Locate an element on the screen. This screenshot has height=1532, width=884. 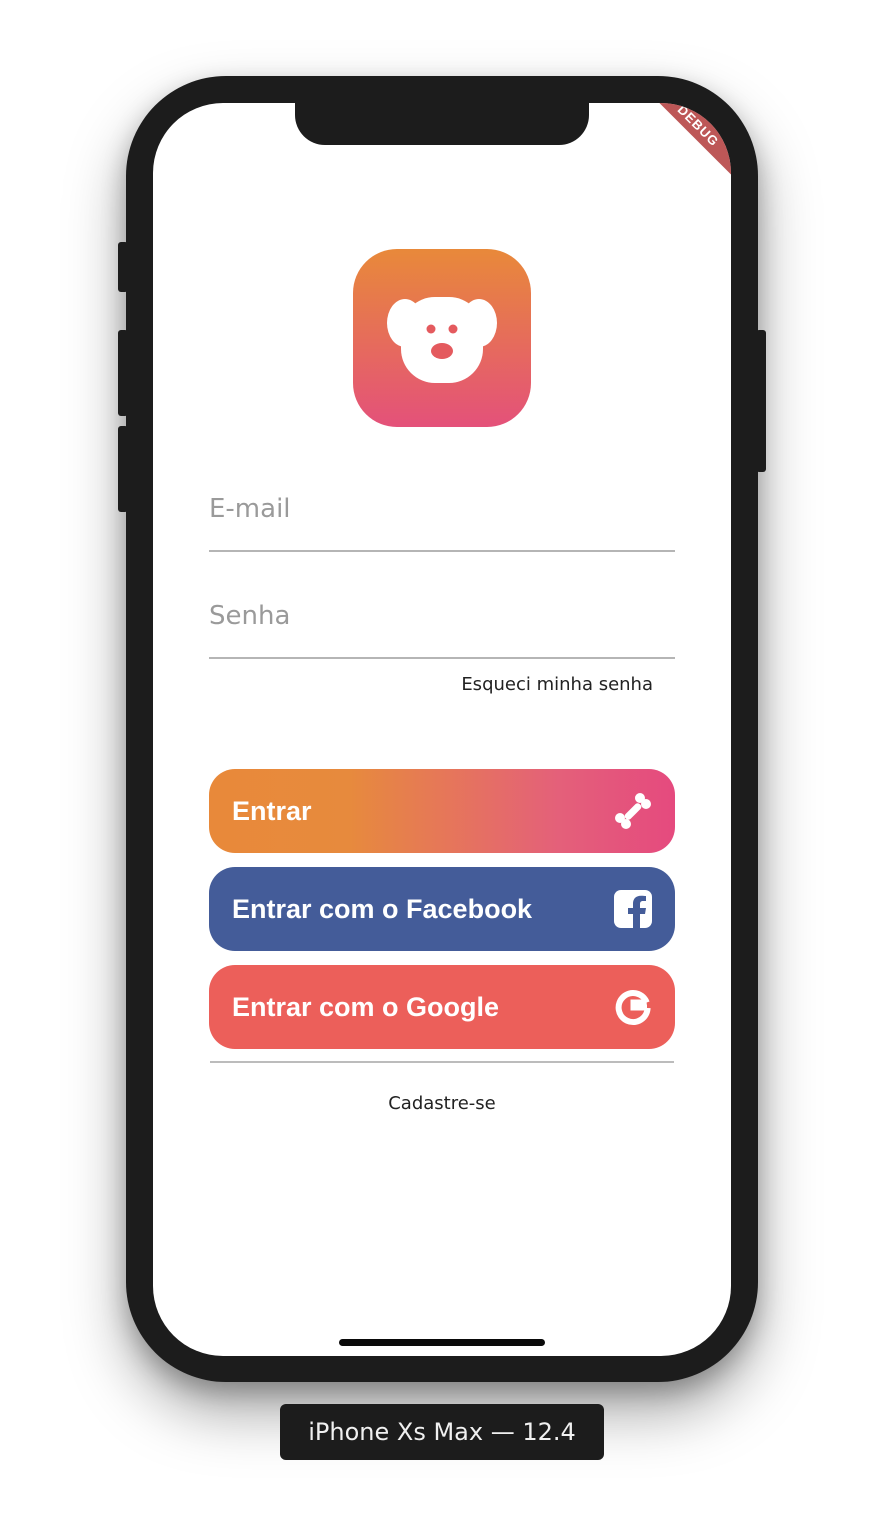
simulator-device-label: iPhone Xs Max — 12.4 is located at coordinates (442, 1432).